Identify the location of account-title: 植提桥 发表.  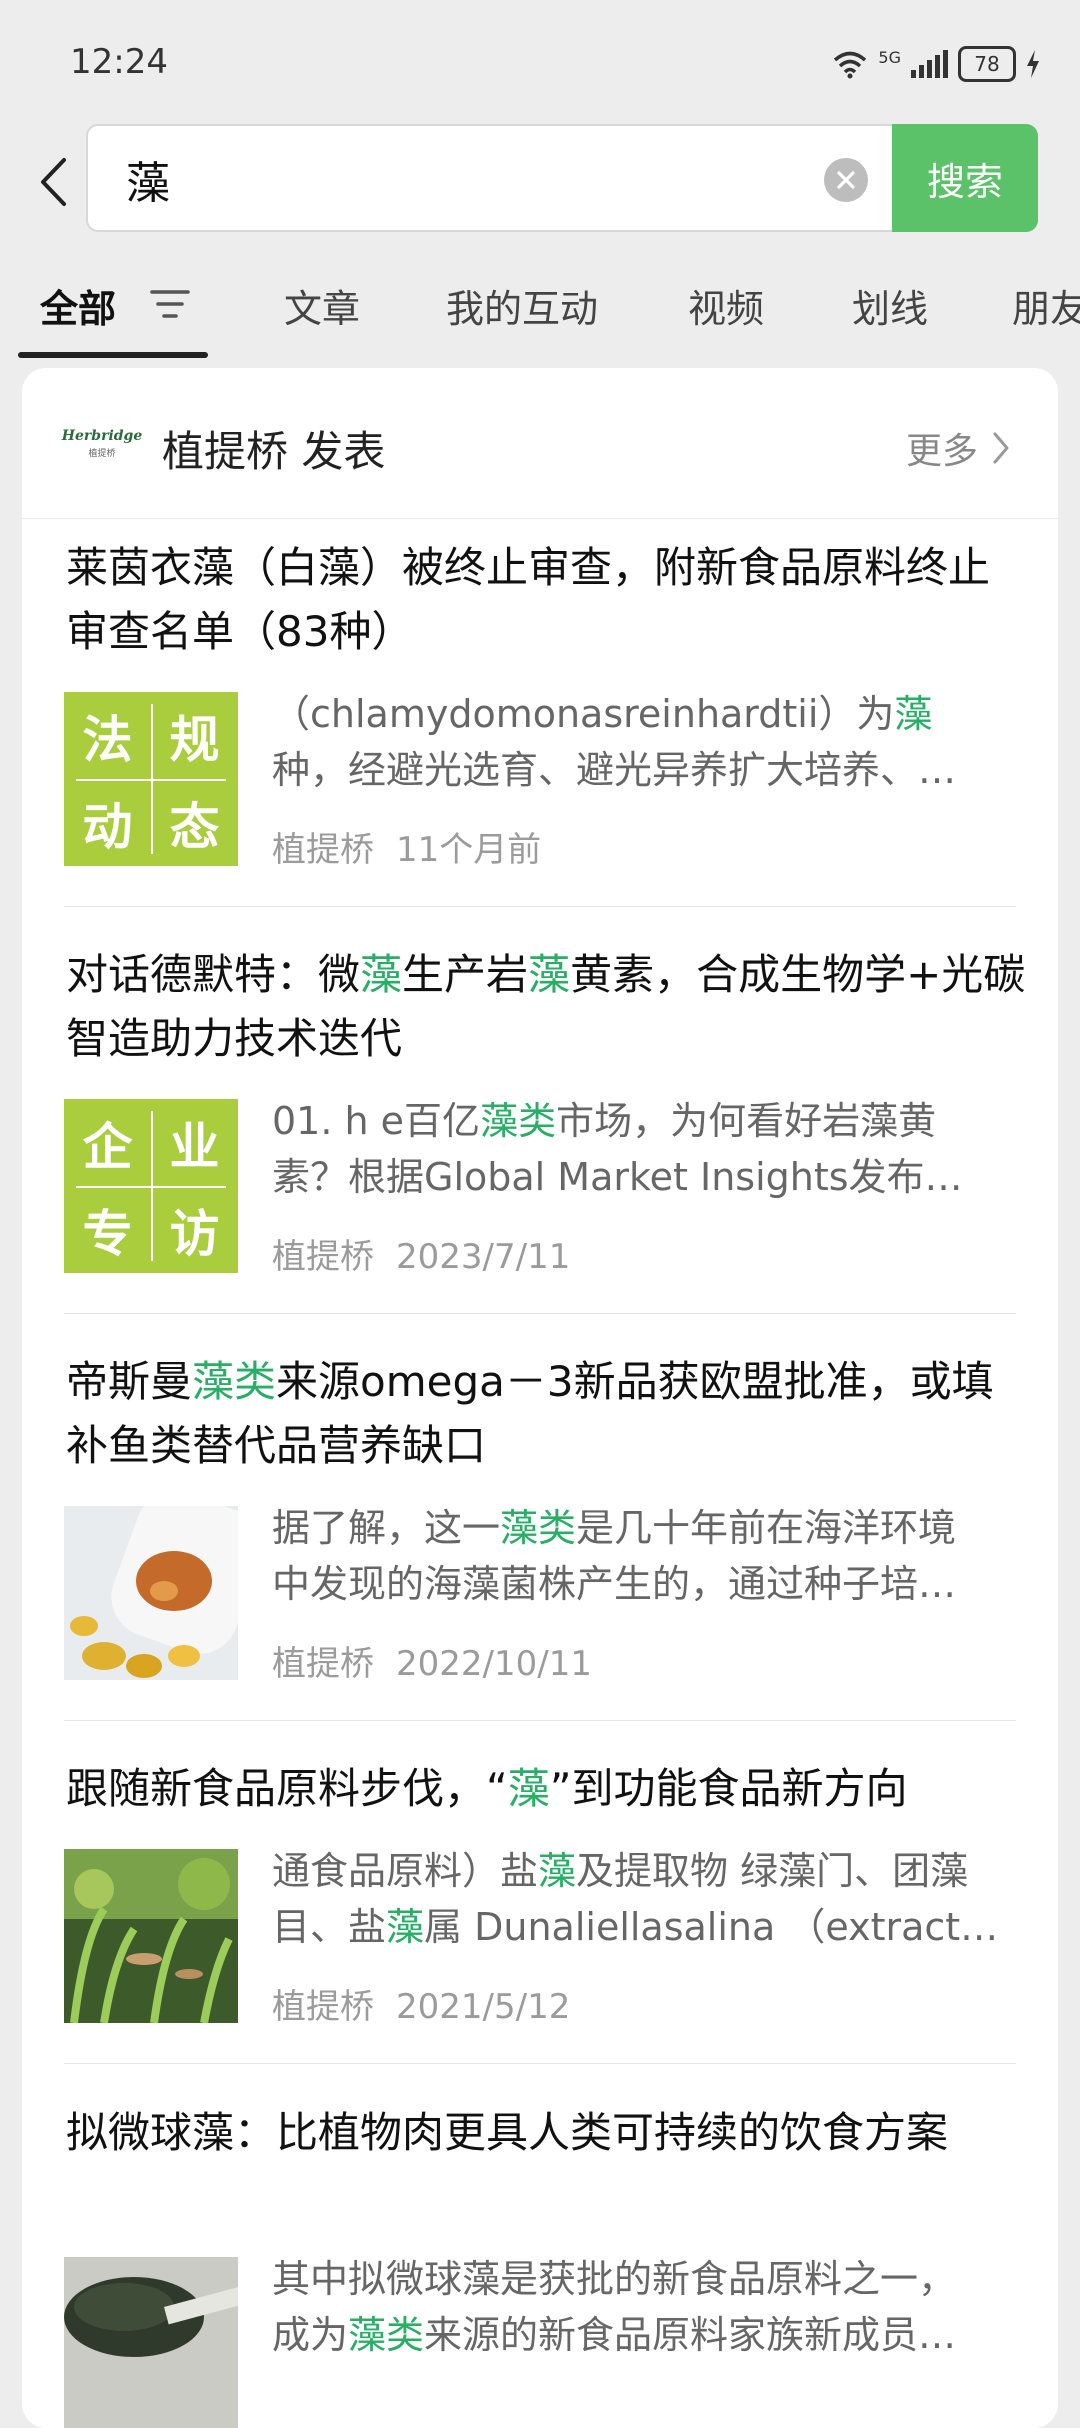
(274, 451).